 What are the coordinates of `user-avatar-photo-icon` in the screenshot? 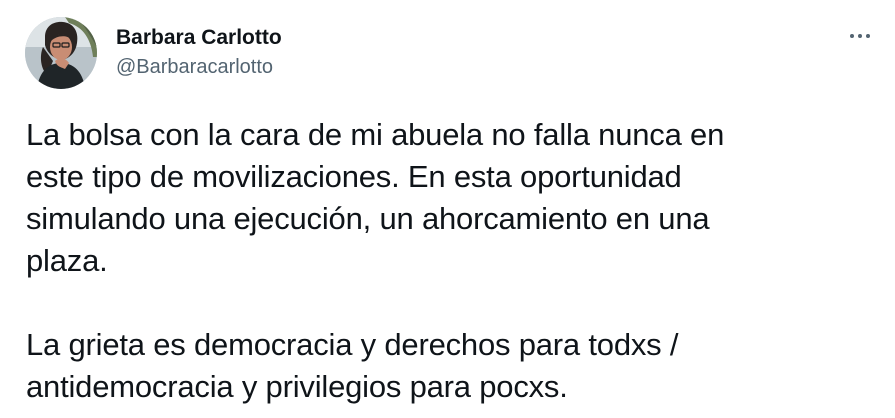 It's located at (61, 53).